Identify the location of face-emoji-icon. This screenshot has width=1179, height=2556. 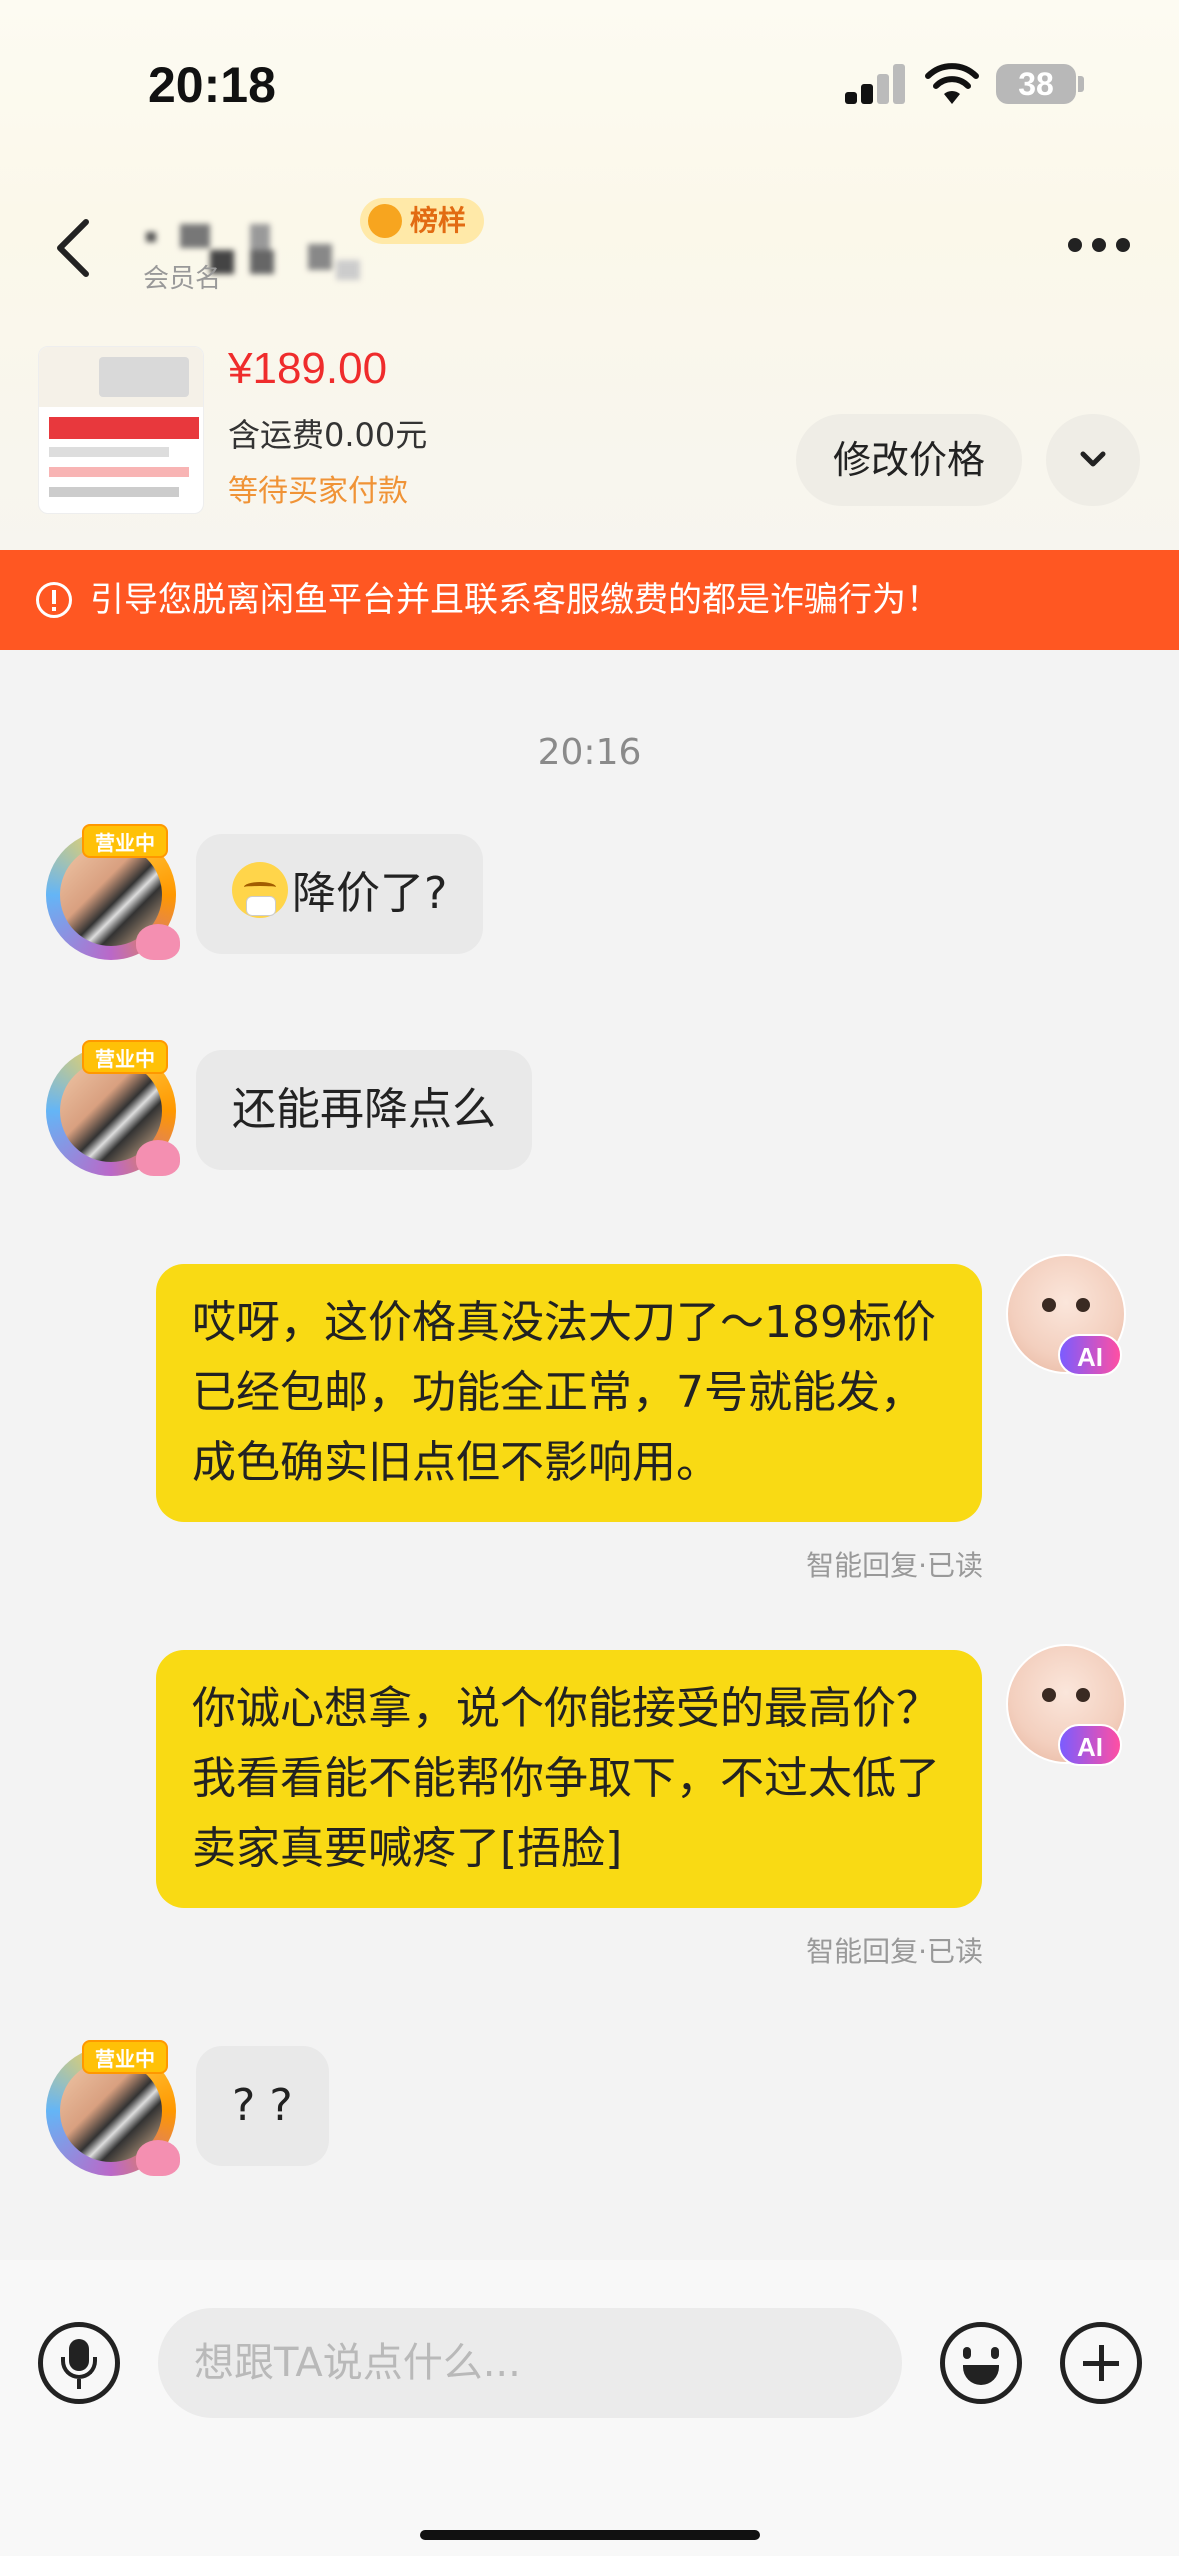
(260, 890).